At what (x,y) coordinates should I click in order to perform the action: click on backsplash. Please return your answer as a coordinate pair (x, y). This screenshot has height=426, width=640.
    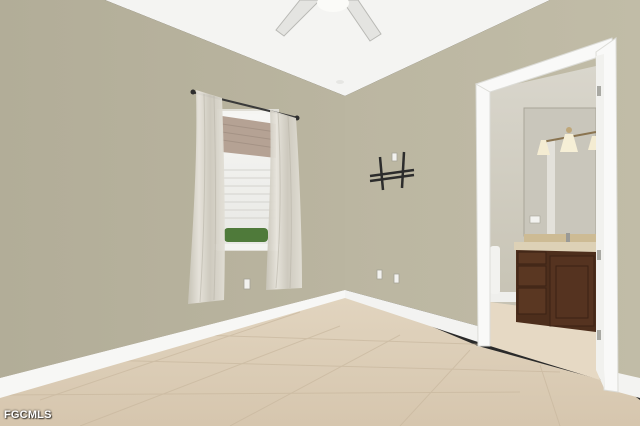
    Looking at the image, I should click on (560, 238).